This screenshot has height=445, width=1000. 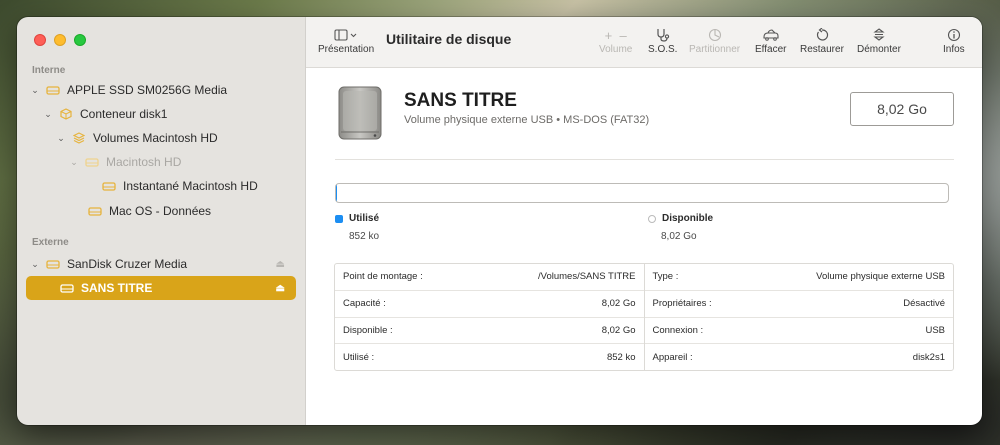 I want to click on first-aid-button: S.O.S., so click(x=662, y=40).